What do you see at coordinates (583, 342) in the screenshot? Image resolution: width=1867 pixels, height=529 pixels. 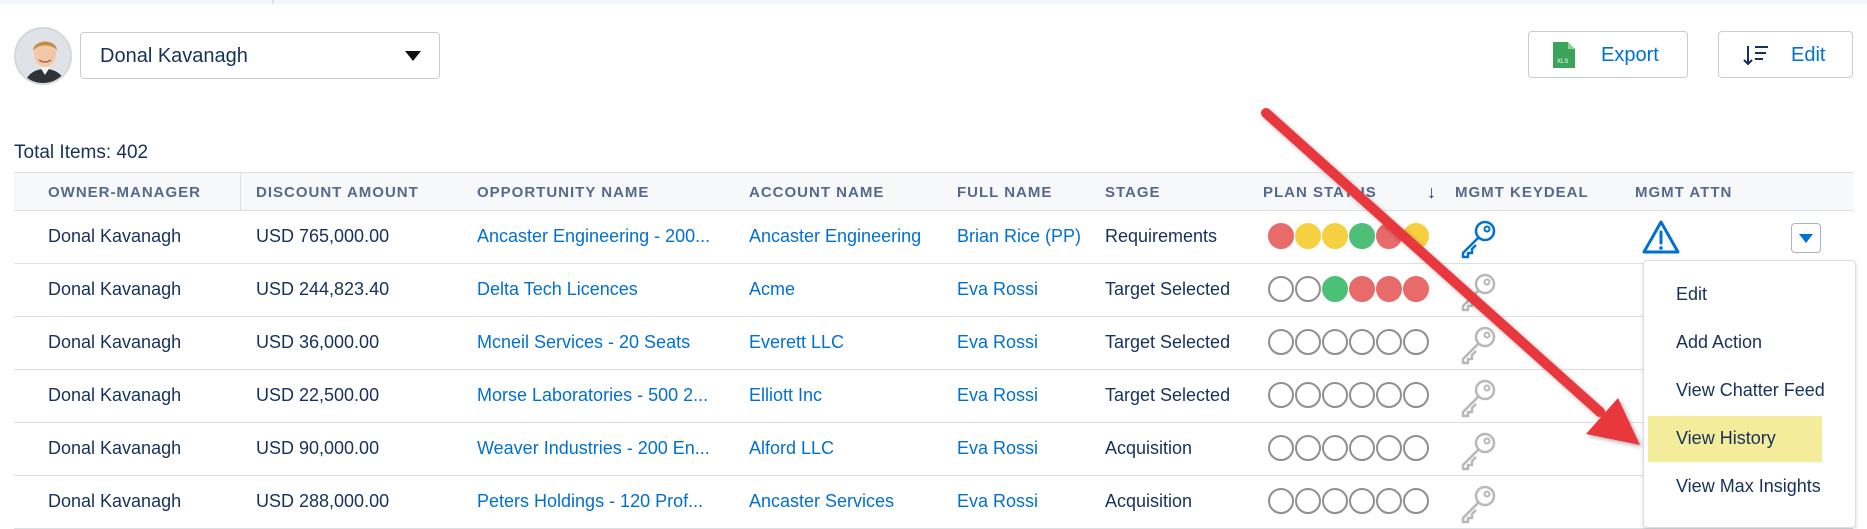 I see `cell-opportunity: Mcneil Services - 20 Seats` at bounding box center [583, 342].